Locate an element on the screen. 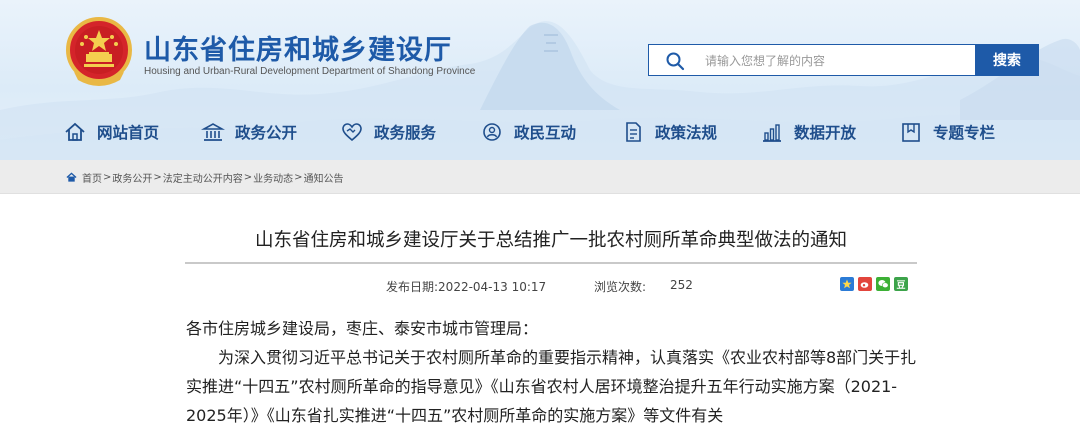 This screenshot has height=434, width=1080. nav-item-label: 网站首页 is located at coordinates (128, 133).